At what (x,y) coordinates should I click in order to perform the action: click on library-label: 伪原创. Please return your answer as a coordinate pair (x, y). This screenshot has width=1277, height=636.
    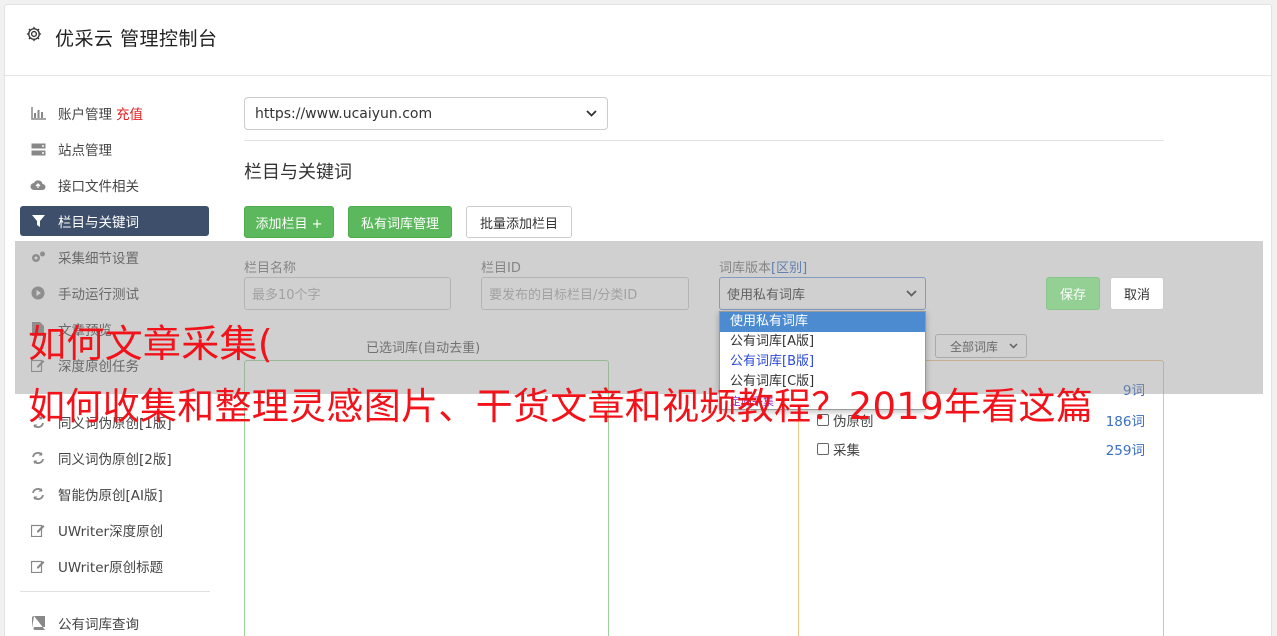
    Looking at the image, I should click on (853, 422).